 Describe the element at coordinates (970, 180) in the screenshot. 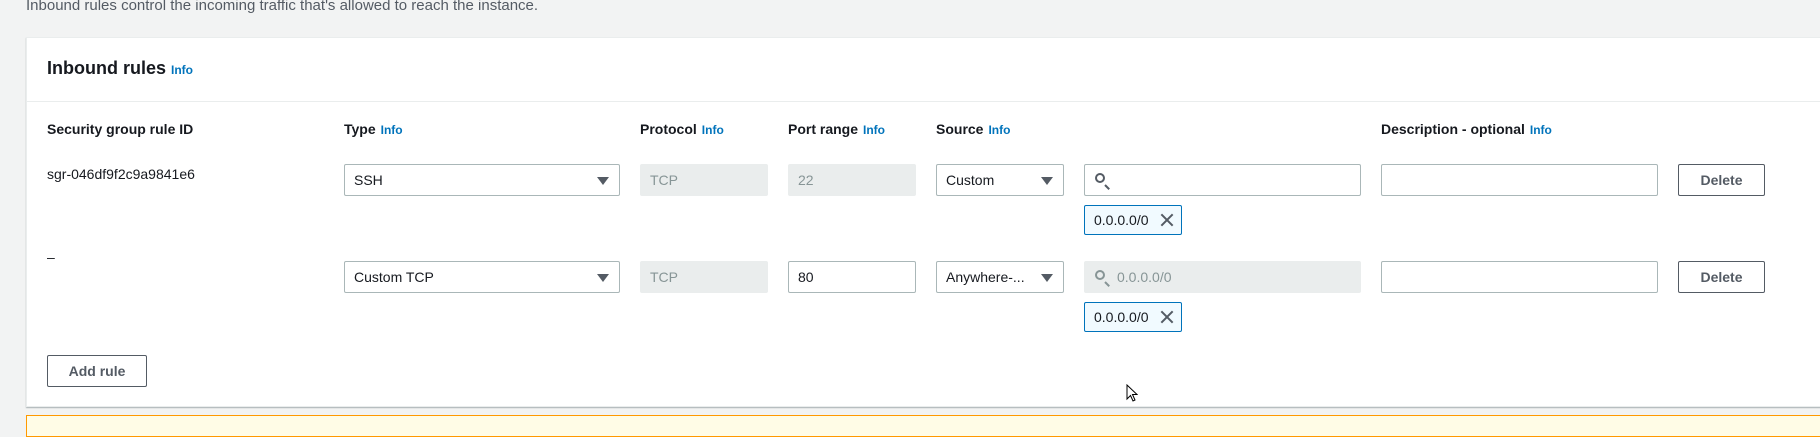

I see `source-type-value: Custom` at that location.